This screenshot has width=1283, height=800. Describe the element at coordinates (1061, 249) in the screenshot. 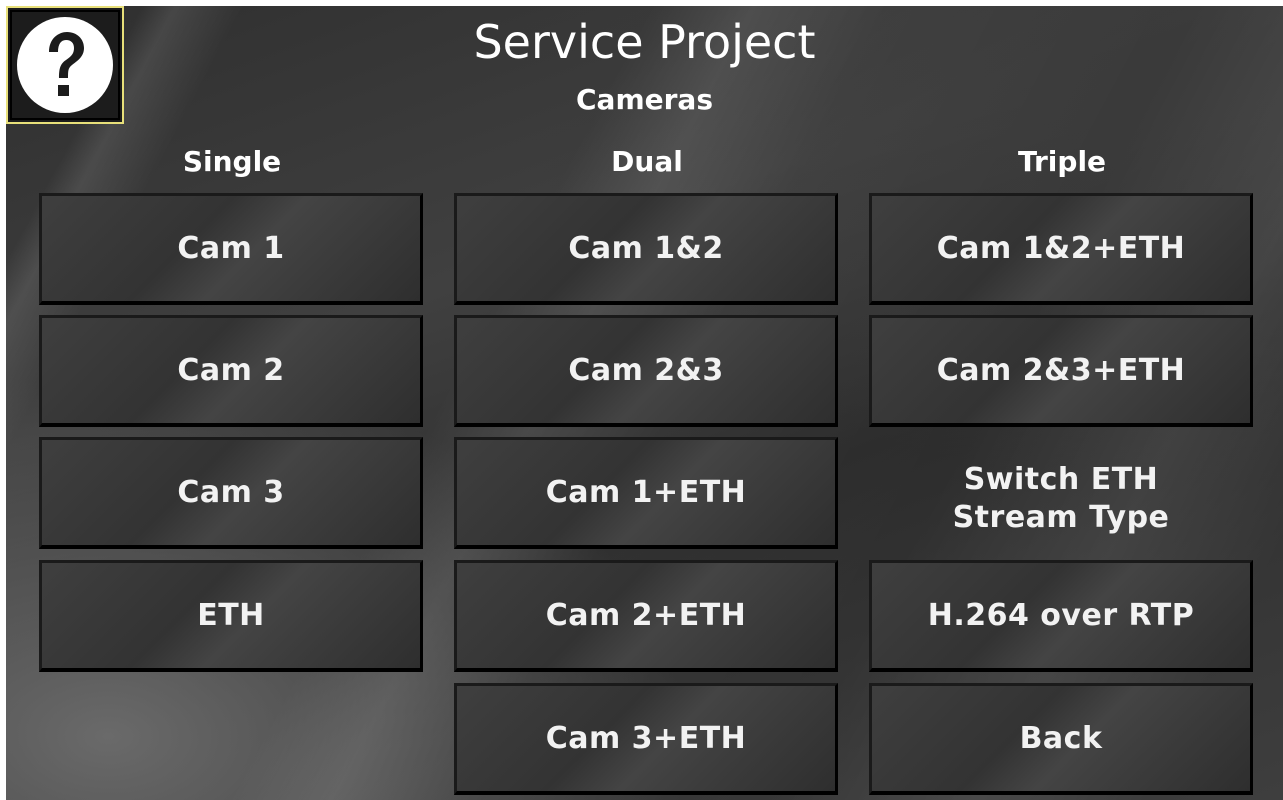

I see `cam-1-2-eth-button: Cam 1&2+ETH` at that location.